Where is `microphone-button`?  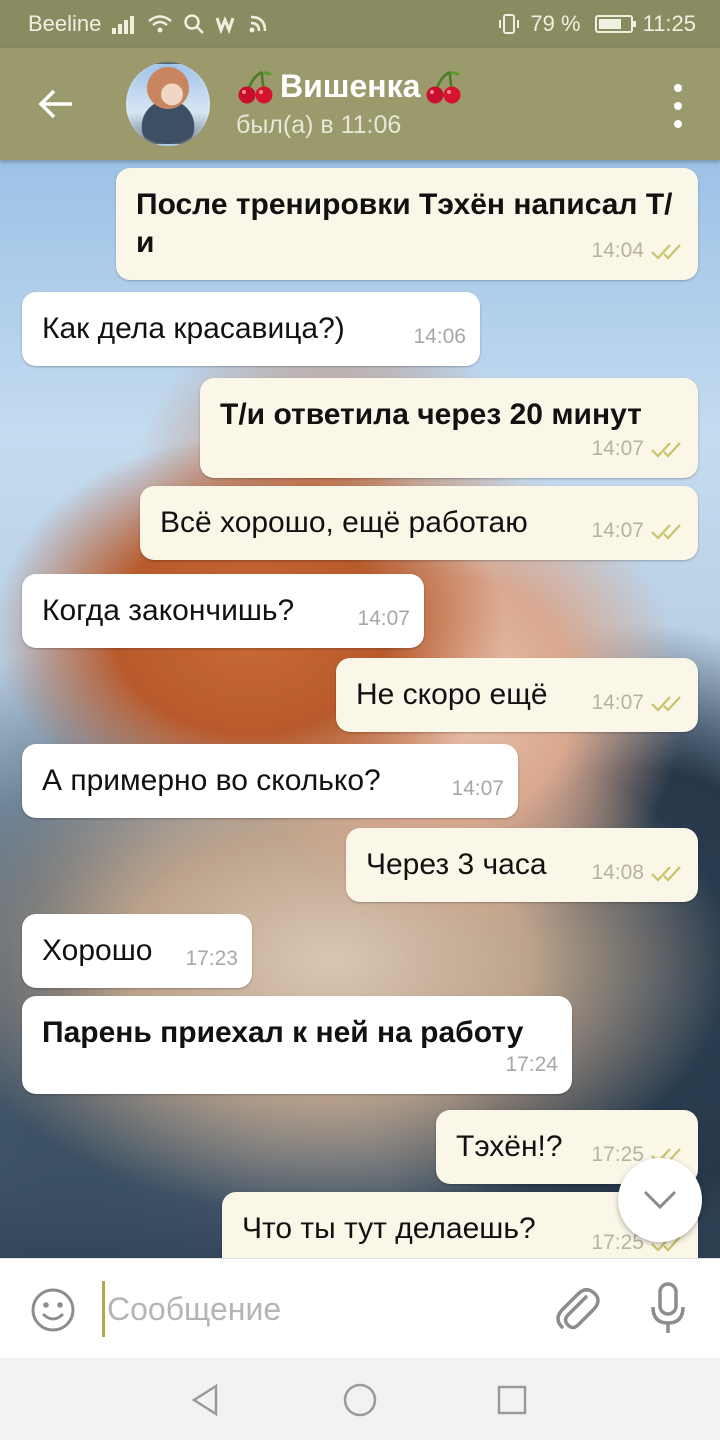 microphone-button is located at coordinates (668, 1309).